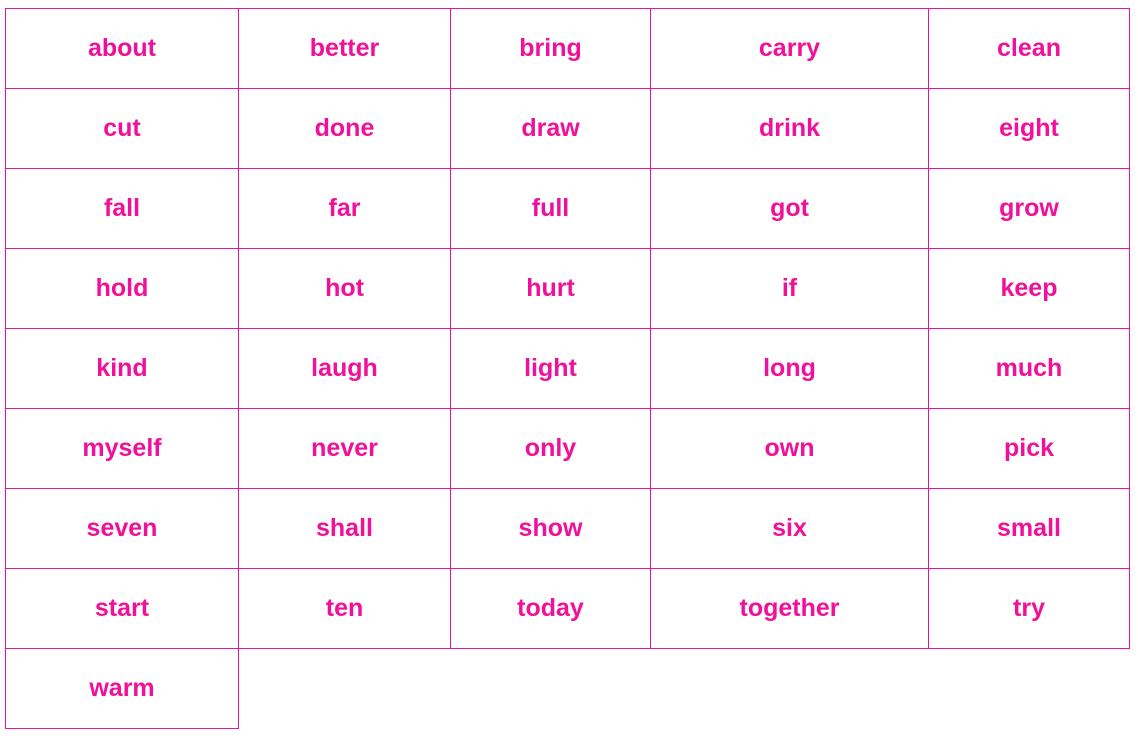  Describe the element at coordinates (550, 368) in the screenshot. I see `word-cell: light` at that location.